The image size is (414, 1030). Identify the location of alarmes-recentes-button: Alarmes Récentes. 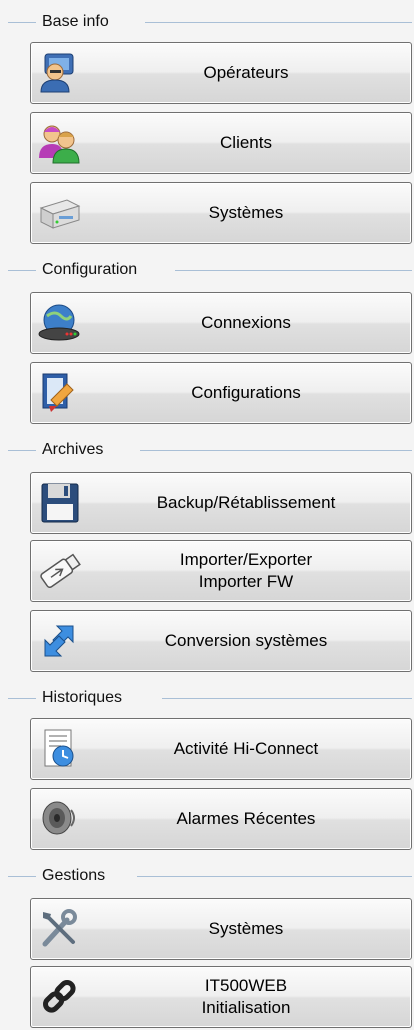
(221, 819).